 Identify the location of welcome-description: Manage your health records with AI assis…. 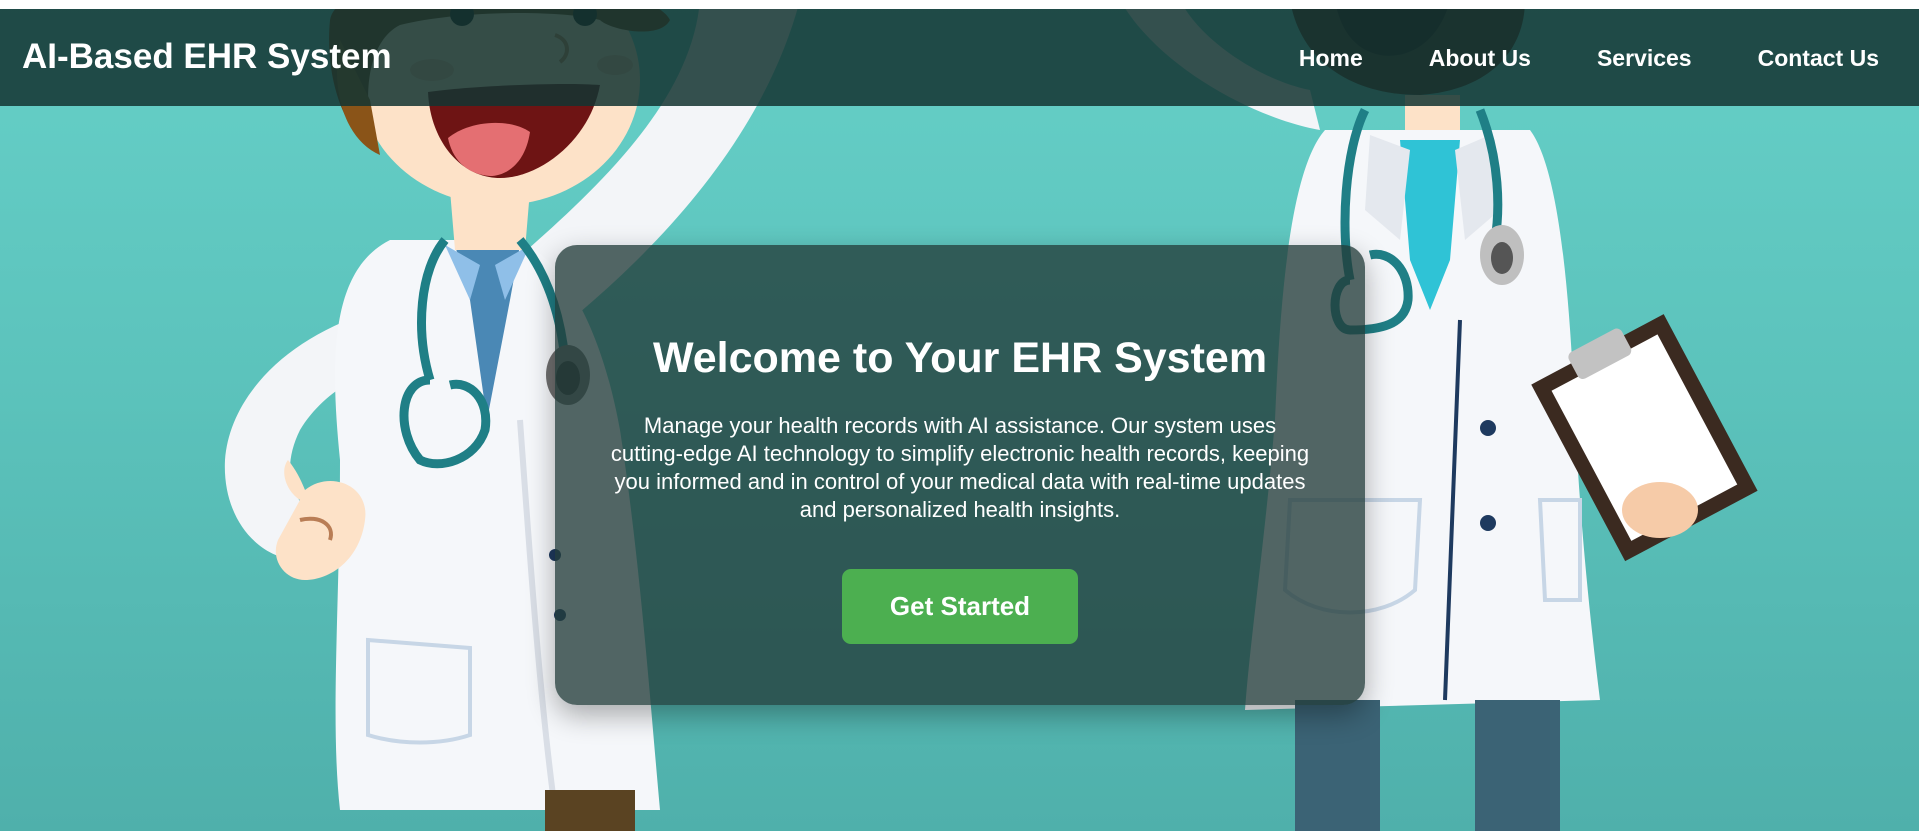
(960, 467).